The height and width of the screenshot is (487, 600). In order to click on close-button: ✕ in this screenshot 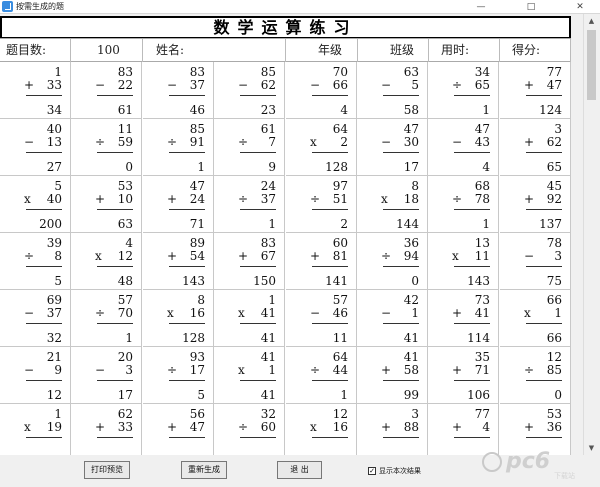, I will do `click(580, 7)`.